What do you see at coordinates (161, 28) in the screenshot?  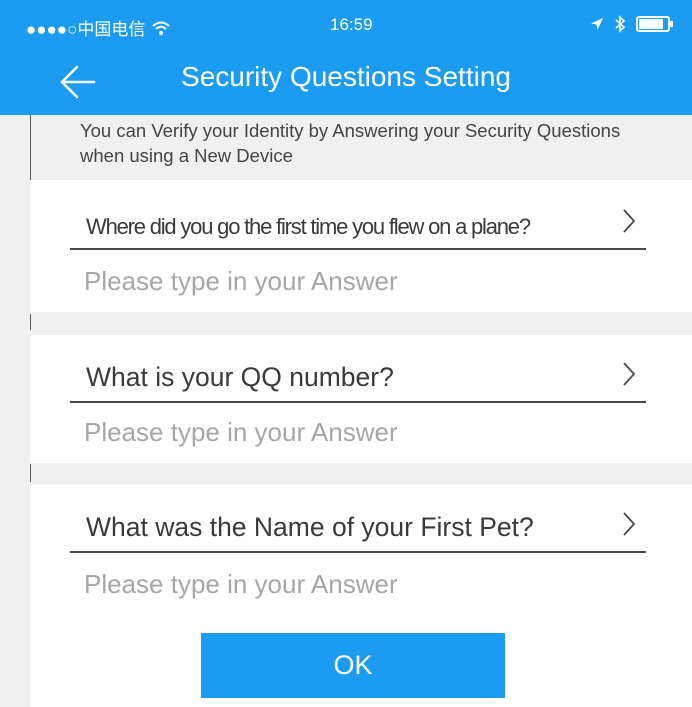 I see `wifi-icon` at bounding box center [161, 28].